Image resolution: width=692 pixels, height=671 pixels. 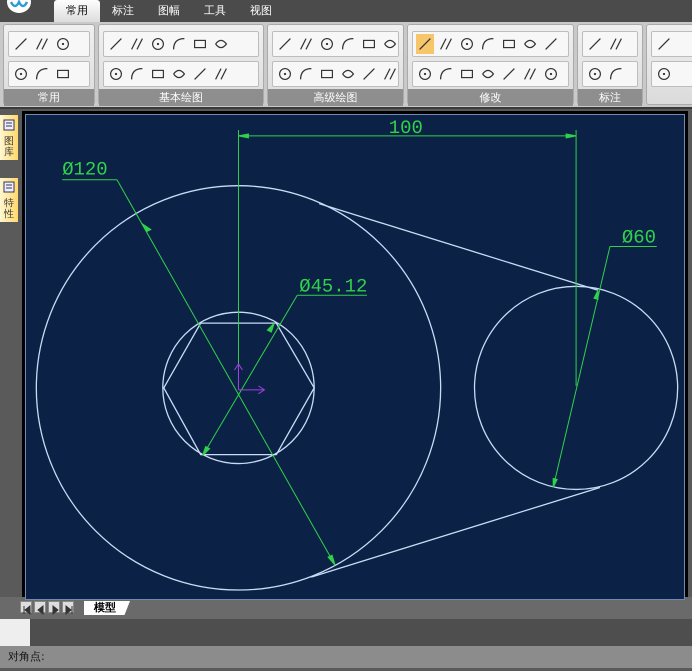 I want to click on ucs-axis-icon, so click(x=250, y=378).